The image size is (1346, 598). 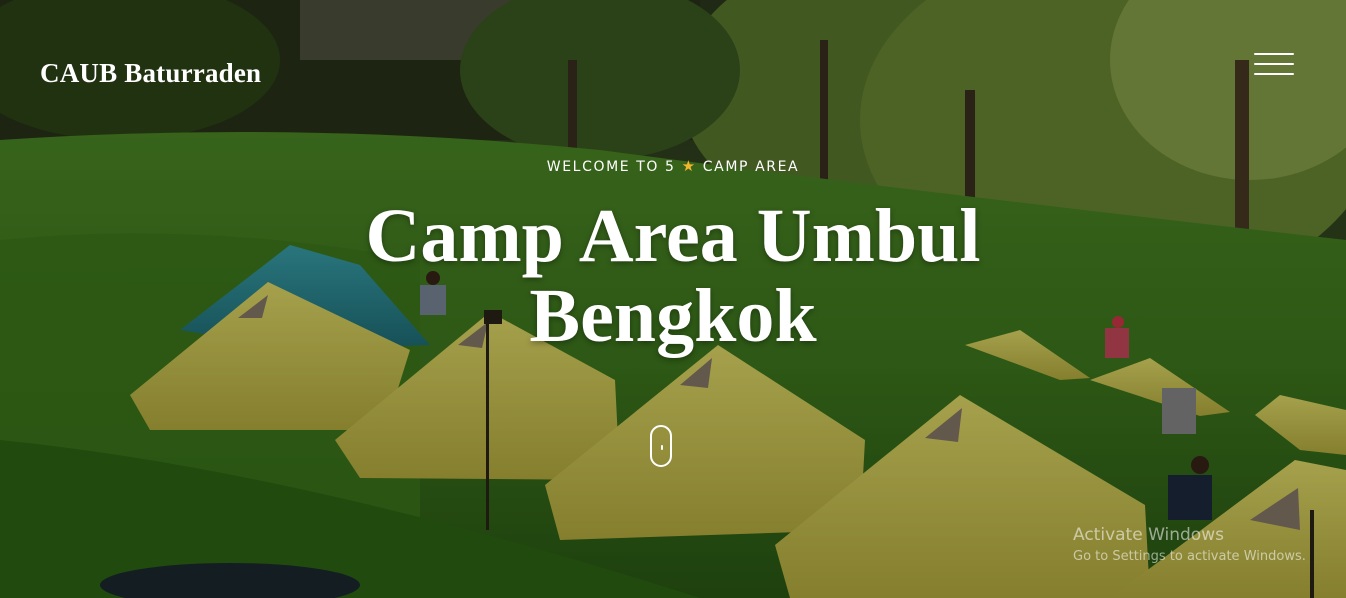 I want to click on welcome-suffix: CAMP AREA, so click(x=751, y=167).